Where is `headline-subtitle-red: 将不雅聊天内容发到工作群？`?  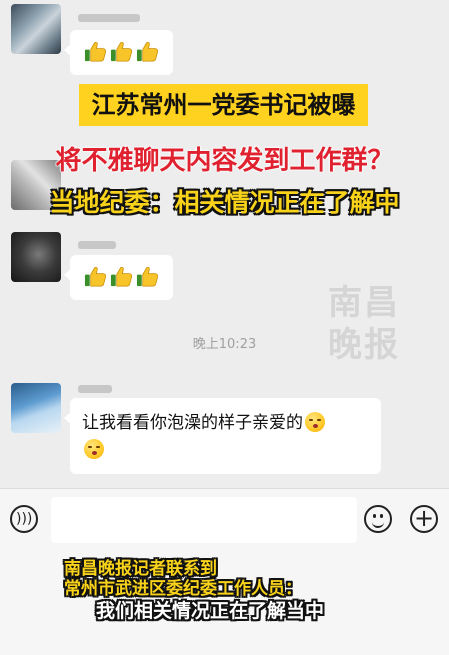 headline-subtitle-red: 将不雅聊天内容发到工作群？ is located at coordinates (224, 161).